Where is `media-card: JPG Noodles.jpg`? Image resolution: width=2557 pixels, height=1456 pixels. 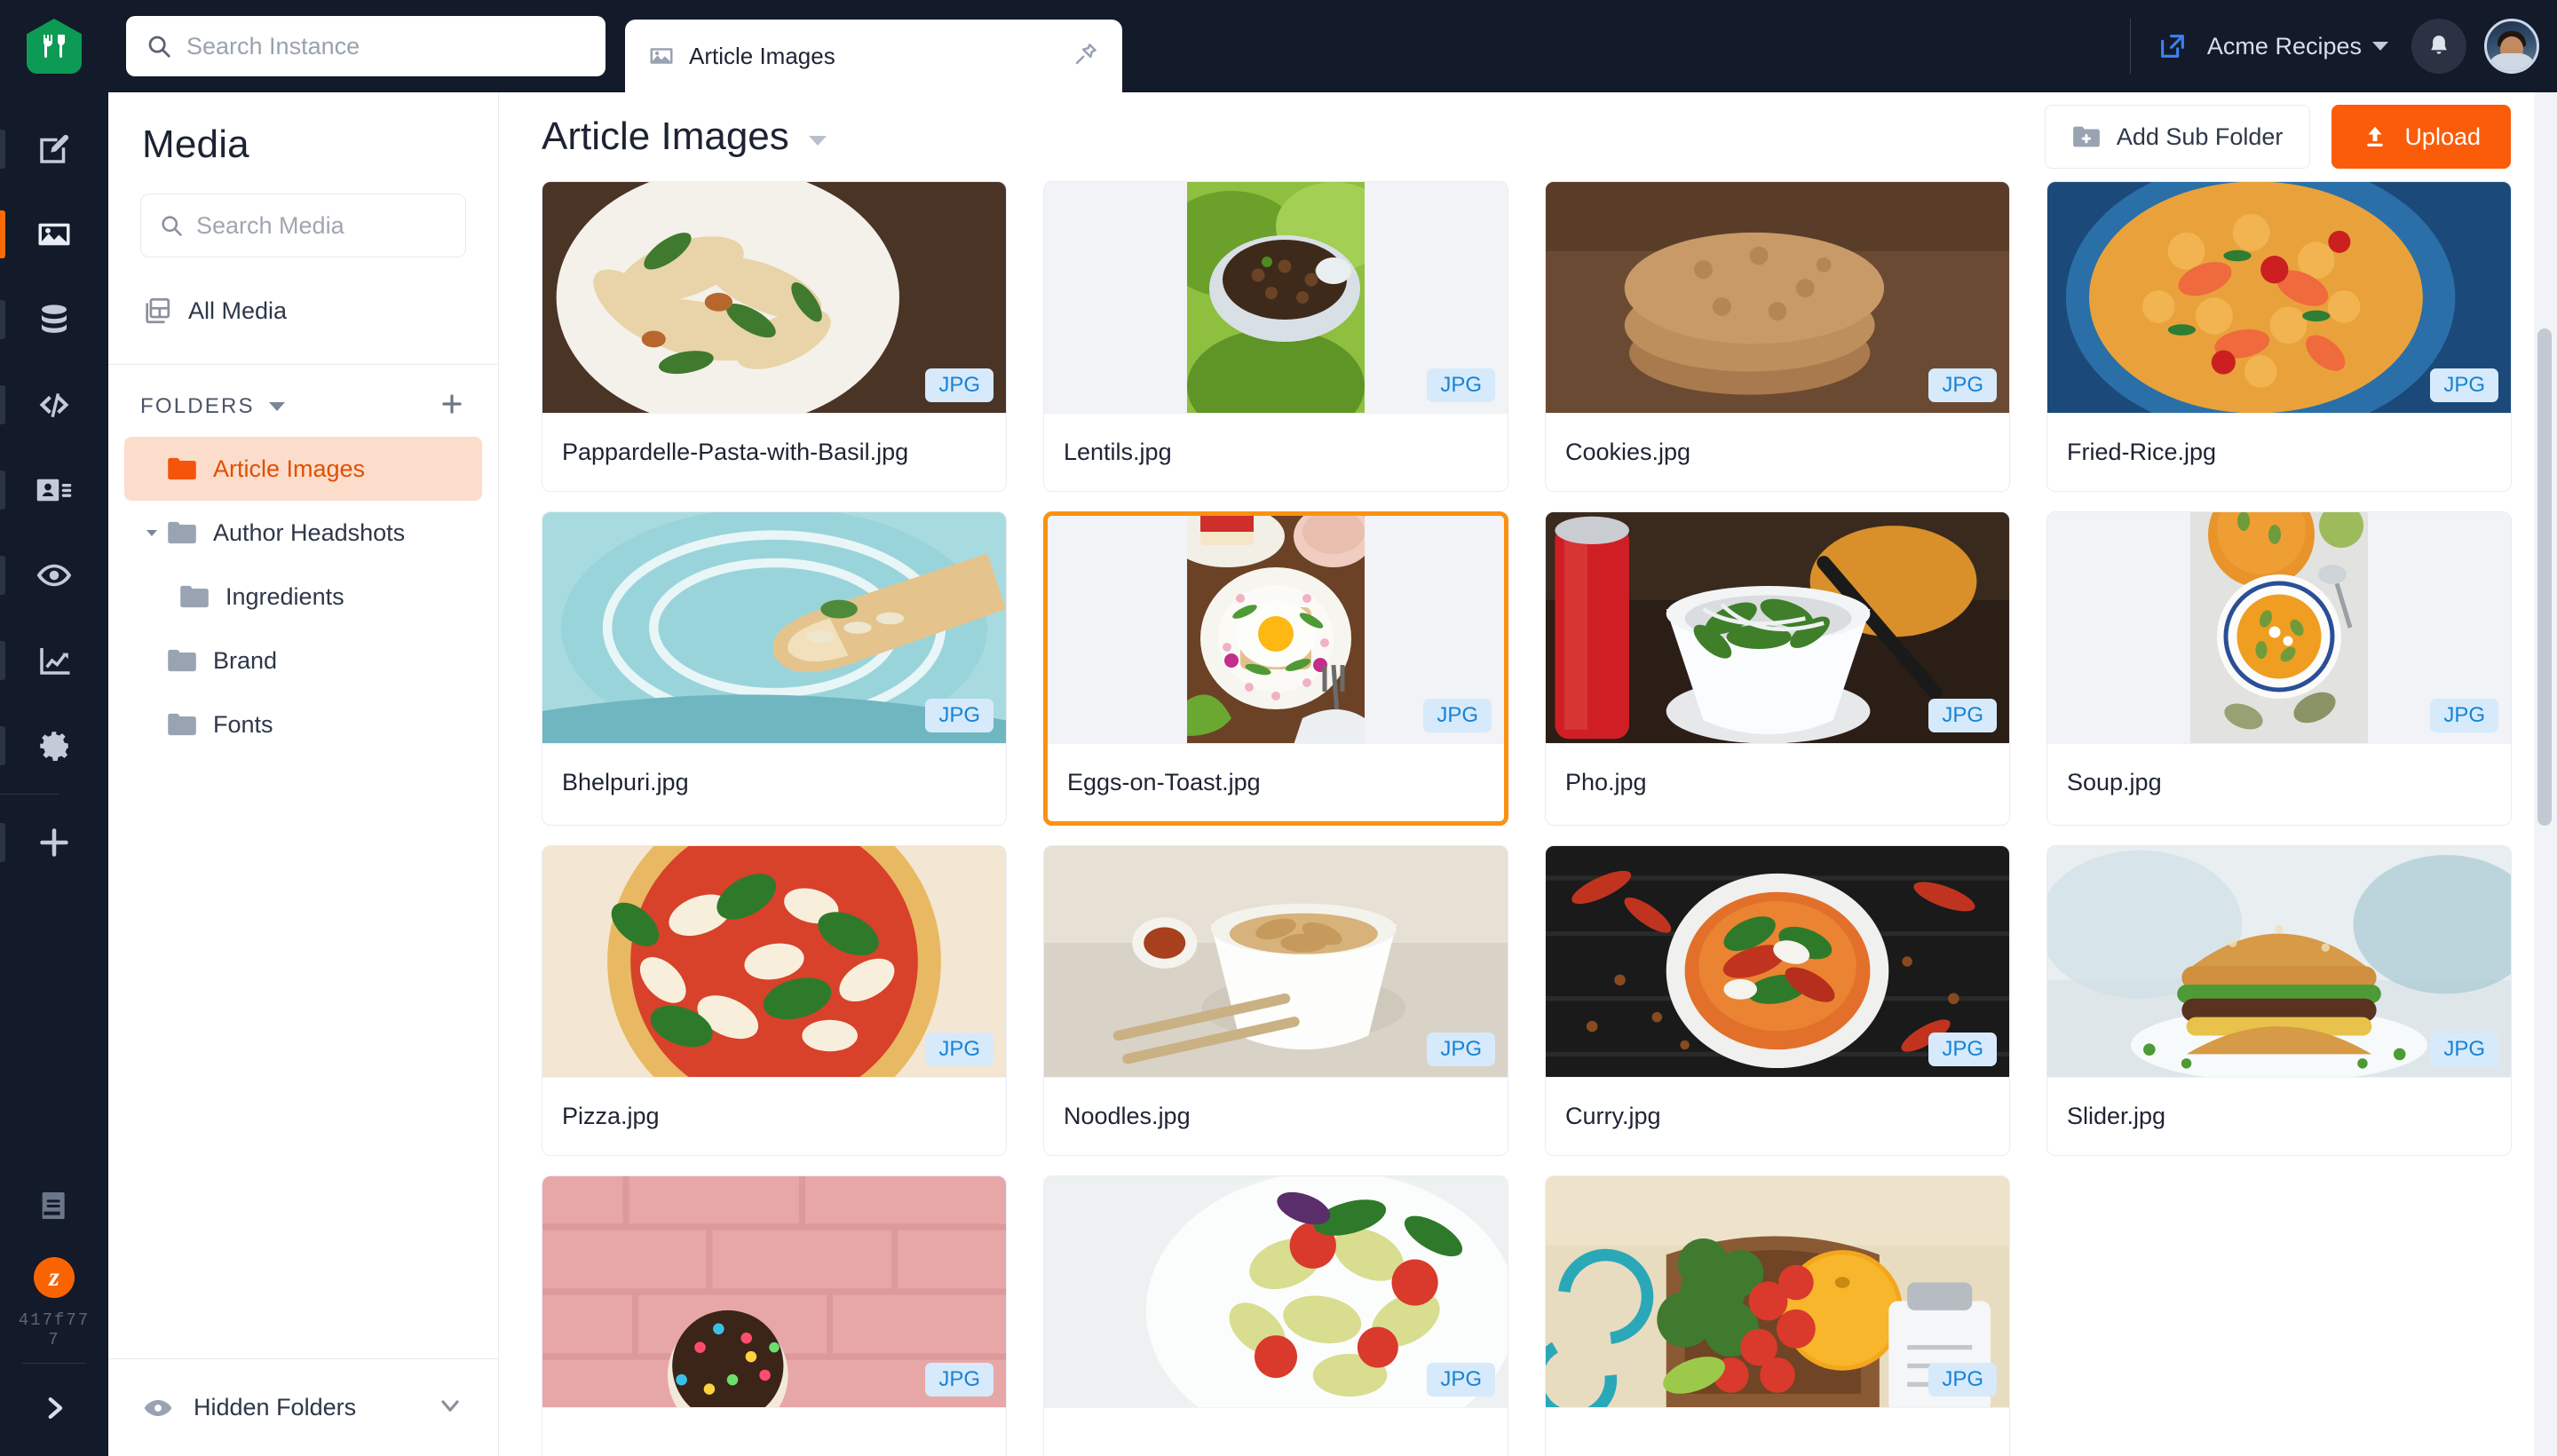
media-card: JPG Noodles.jpg is located at coordinates (1275, 1000).